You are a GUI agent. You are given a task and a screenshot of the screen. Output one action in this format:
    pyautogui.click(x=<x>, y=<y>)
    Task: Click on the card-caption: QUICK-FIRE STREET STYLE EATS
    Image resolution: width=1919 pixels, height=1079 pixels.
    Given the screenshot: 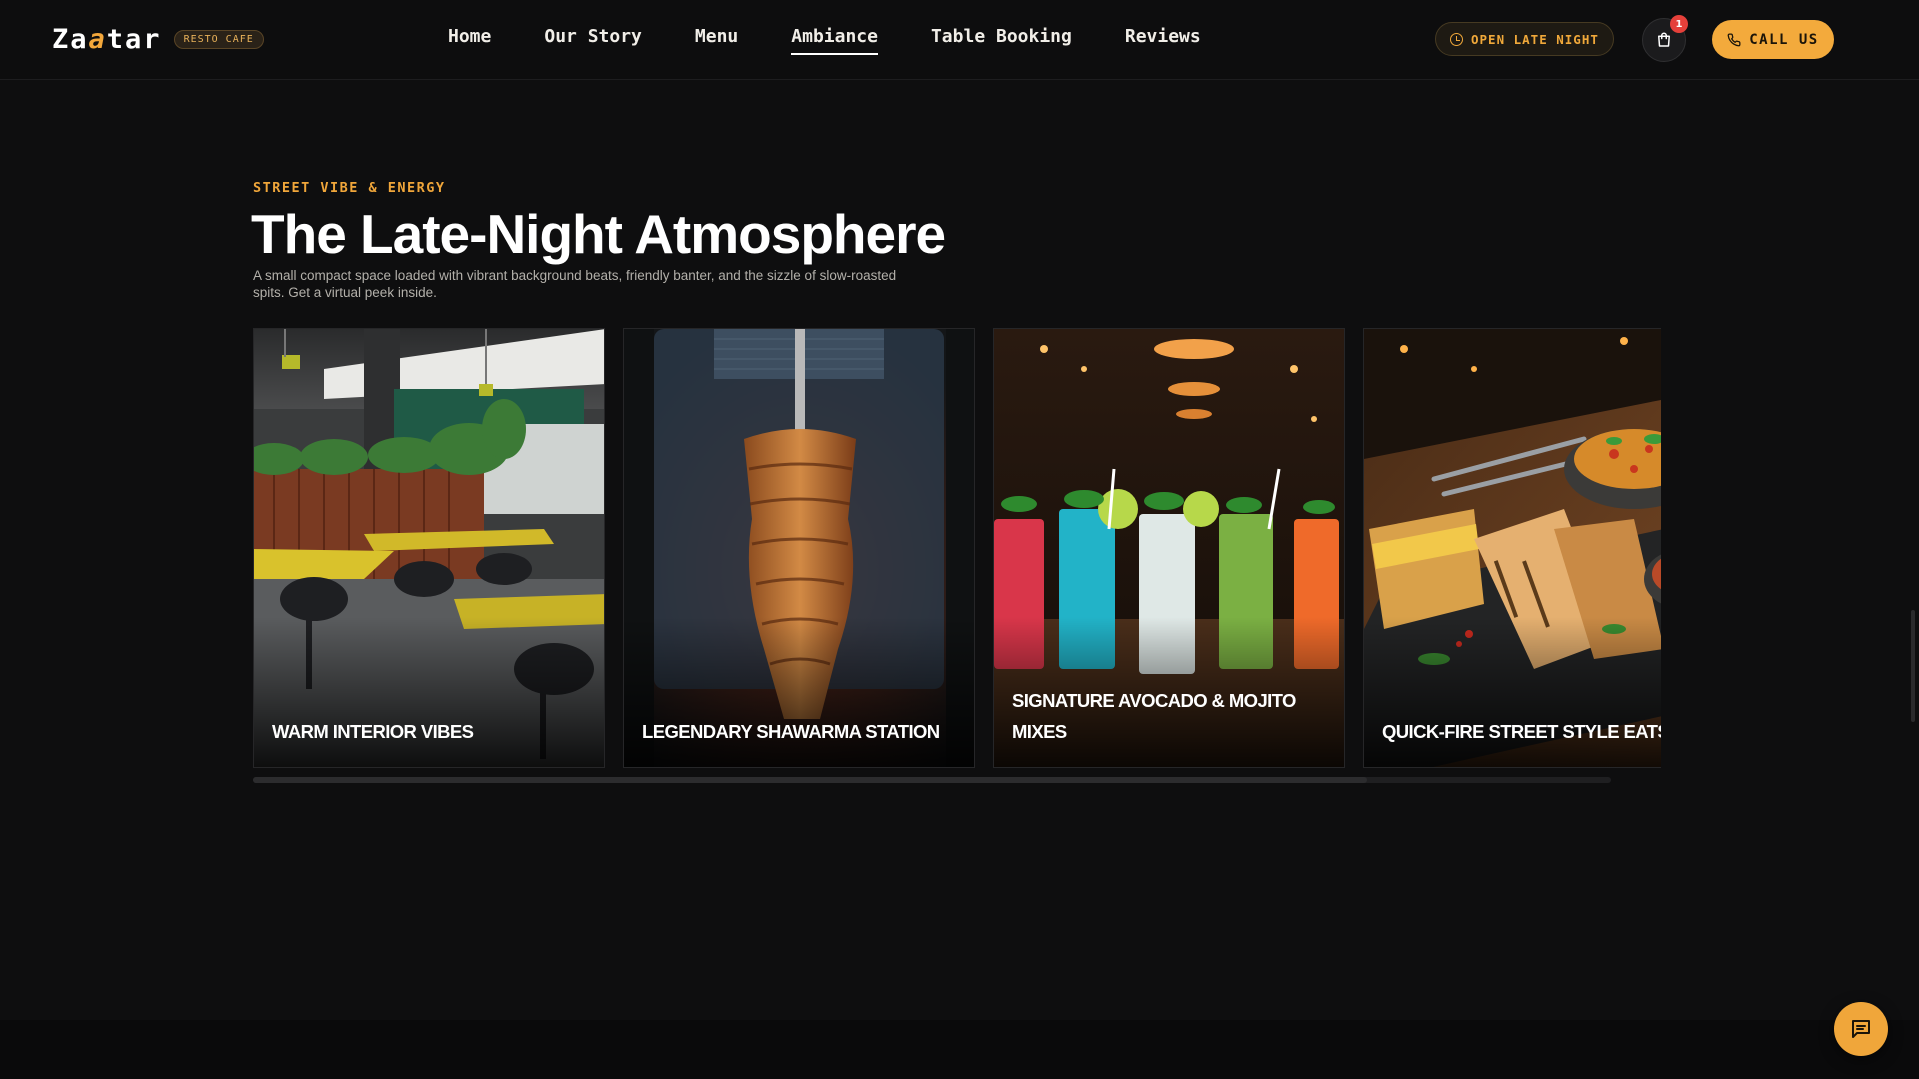 What is the action you would take?
    pyautogui.click(x=1521, y=731)
    